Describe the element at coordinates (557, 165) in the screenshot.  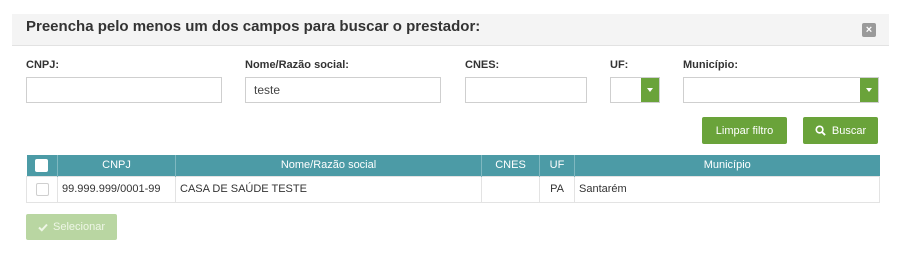
I see `column-header-uf: UF` at that location.